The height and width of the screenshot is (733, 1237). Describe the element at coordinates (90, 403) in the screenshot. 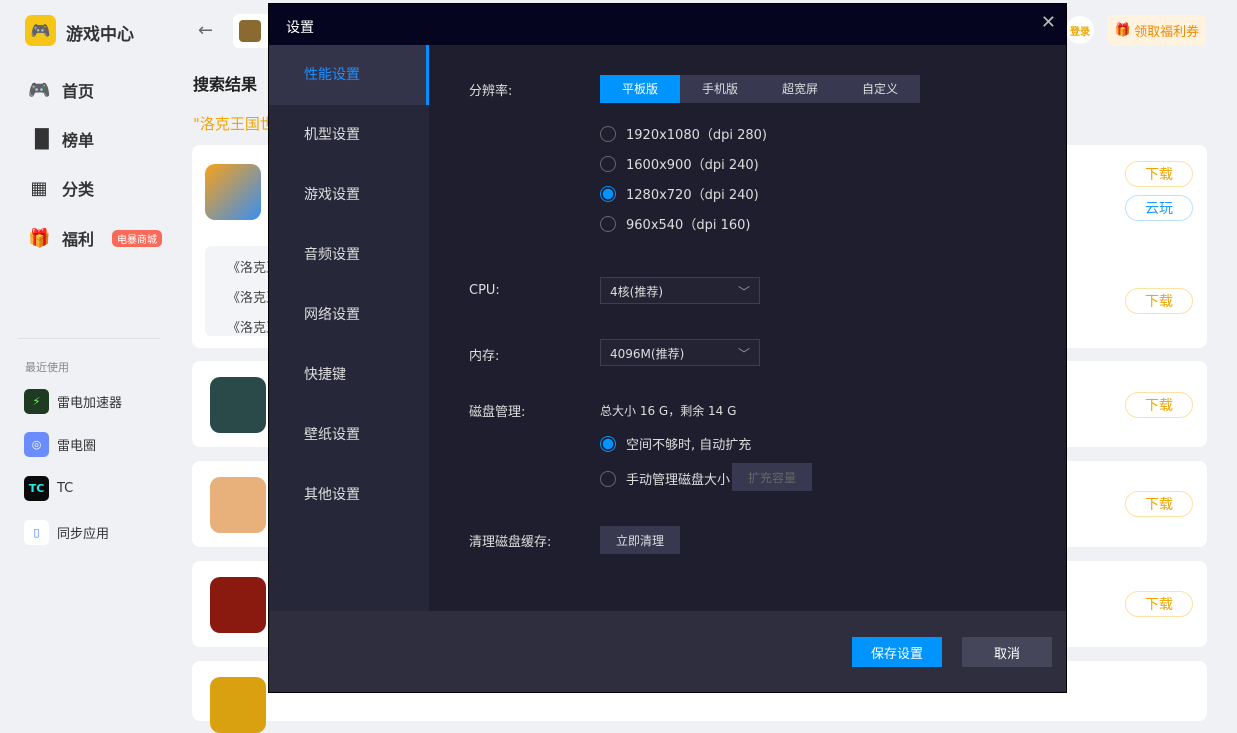

I see `recent-label: 雷电加速器` at that location.